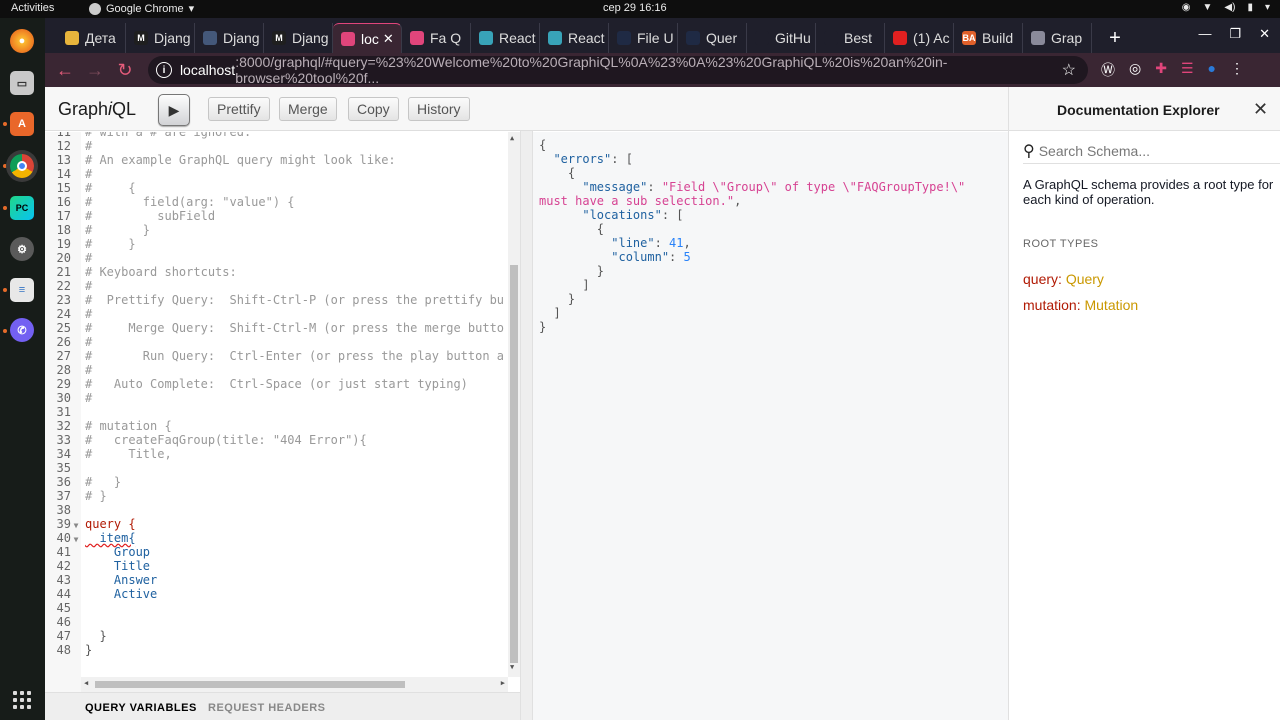  I want to click on pane-divider, so click(526, 425).